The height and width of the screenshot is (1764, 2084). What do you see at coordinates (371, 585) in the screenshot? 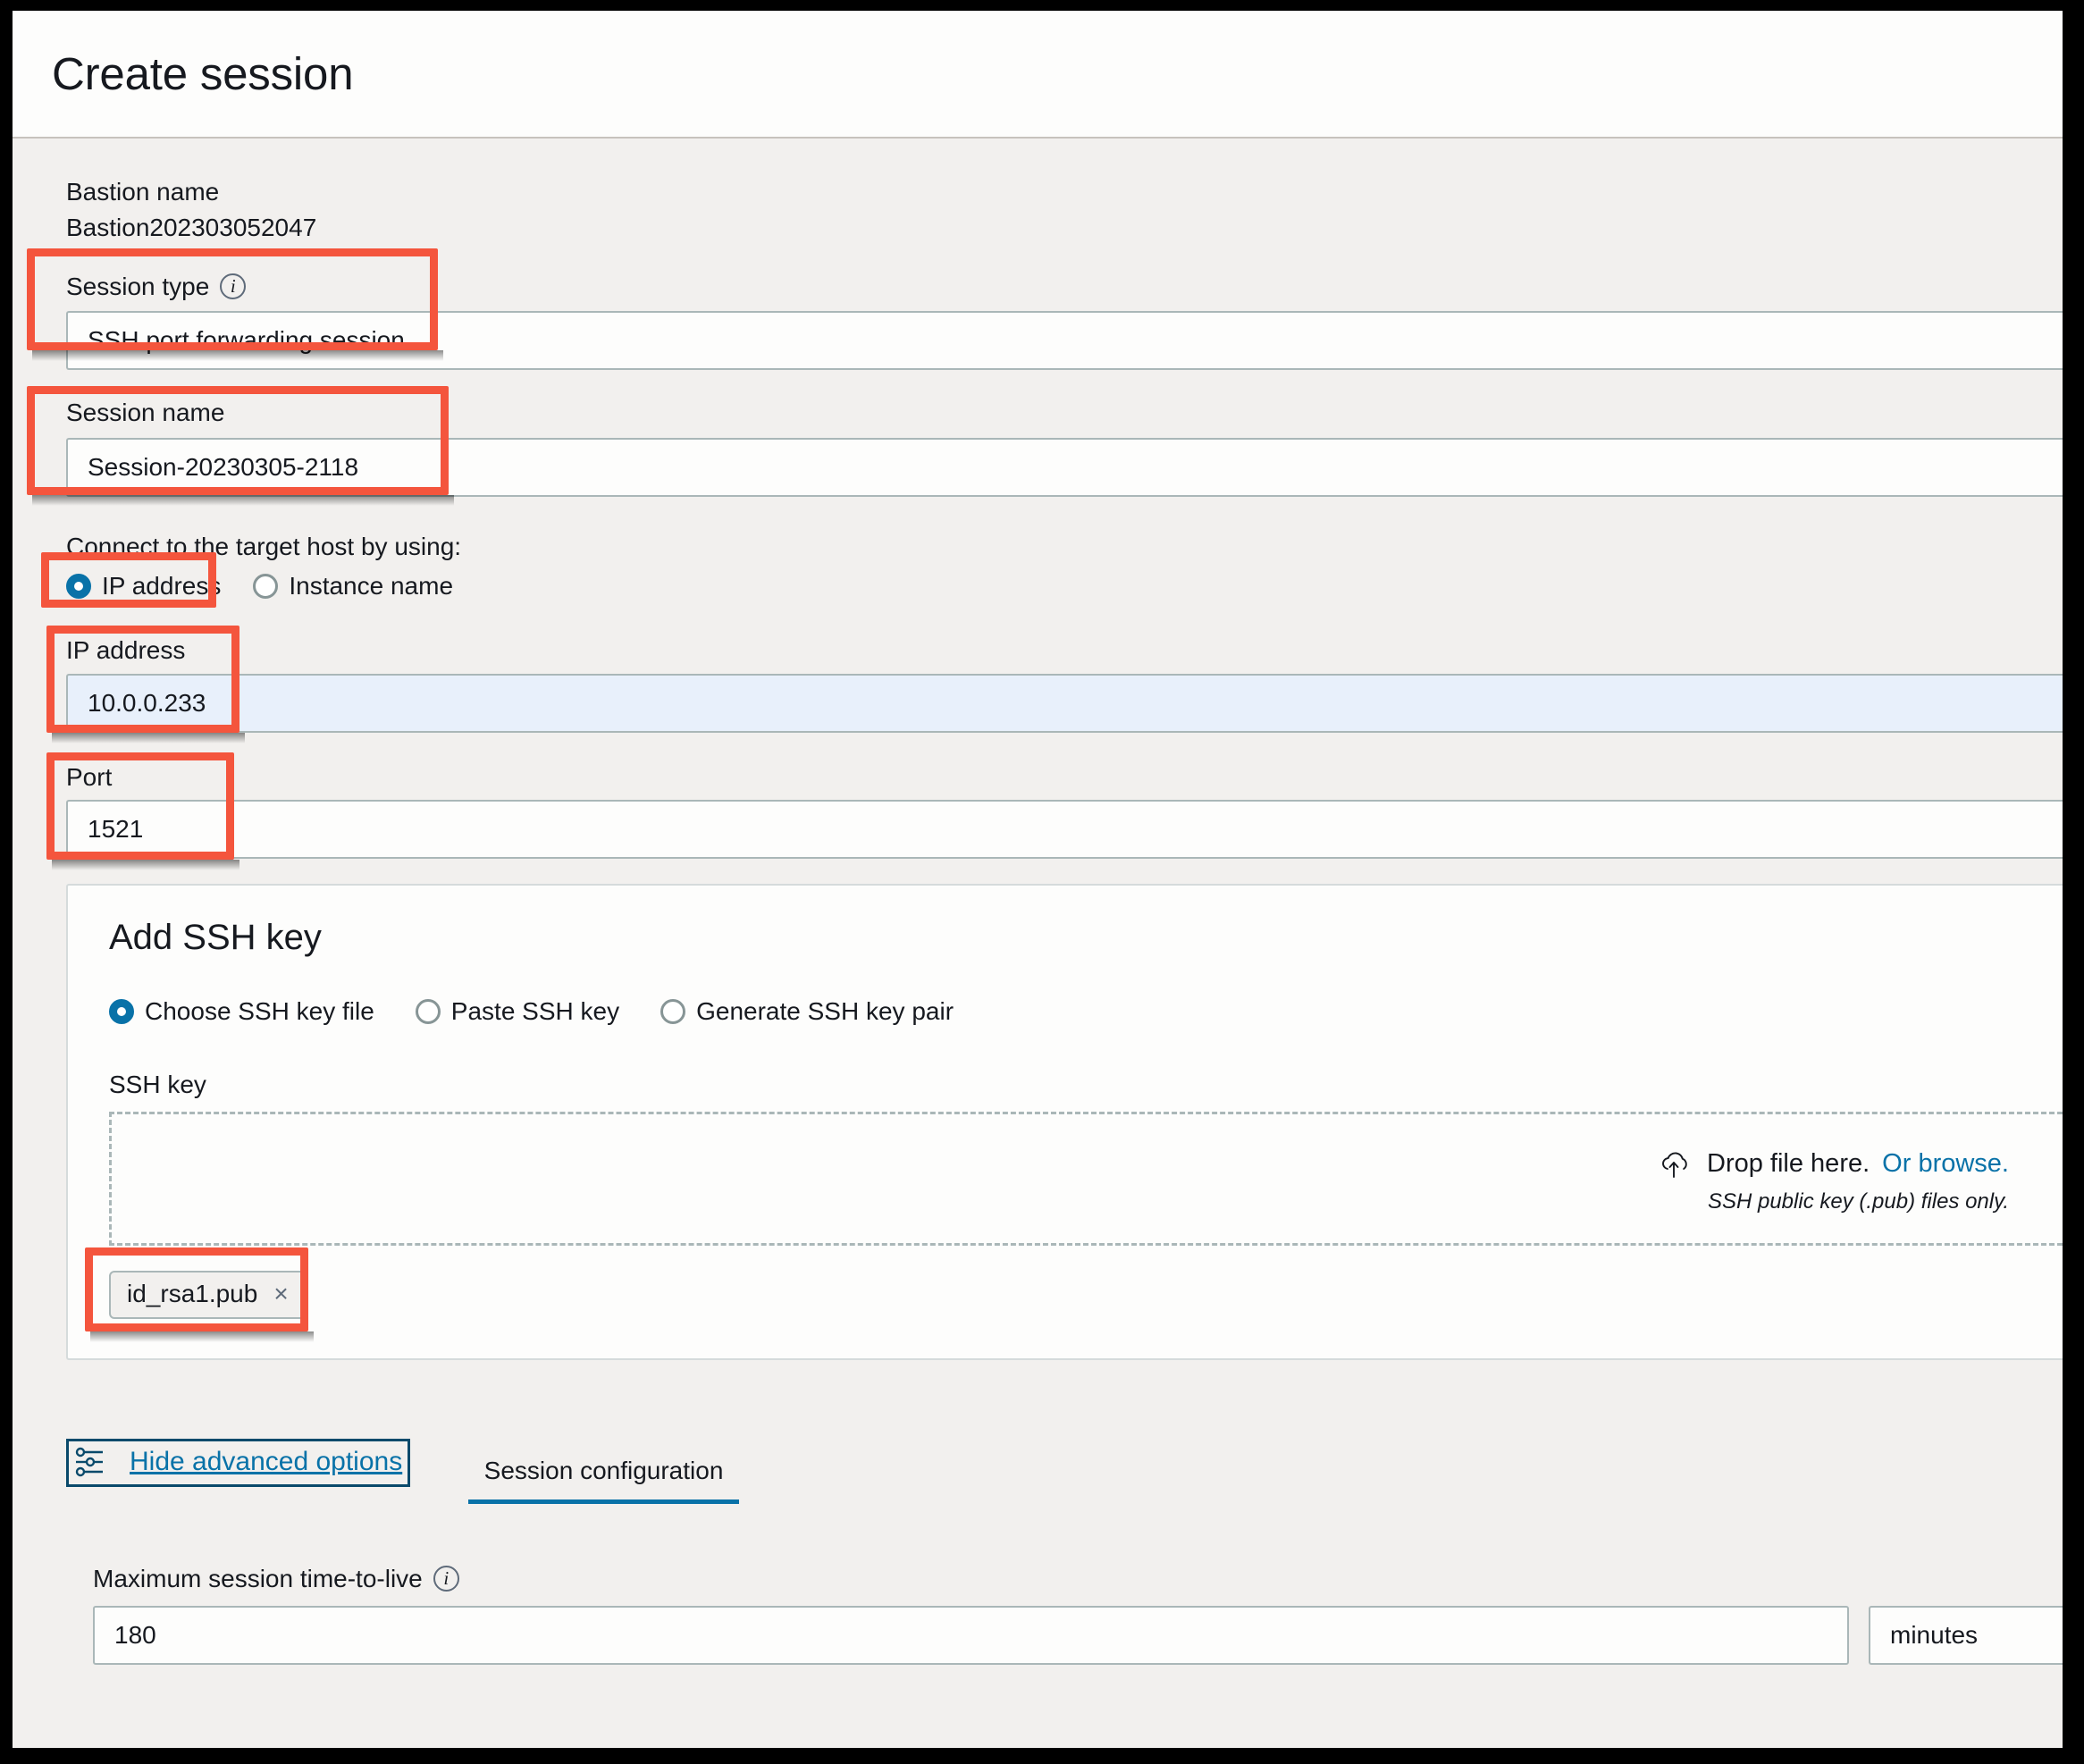
I see `radio-instance-name-label: Instance name` at bounding box center [371, 585].